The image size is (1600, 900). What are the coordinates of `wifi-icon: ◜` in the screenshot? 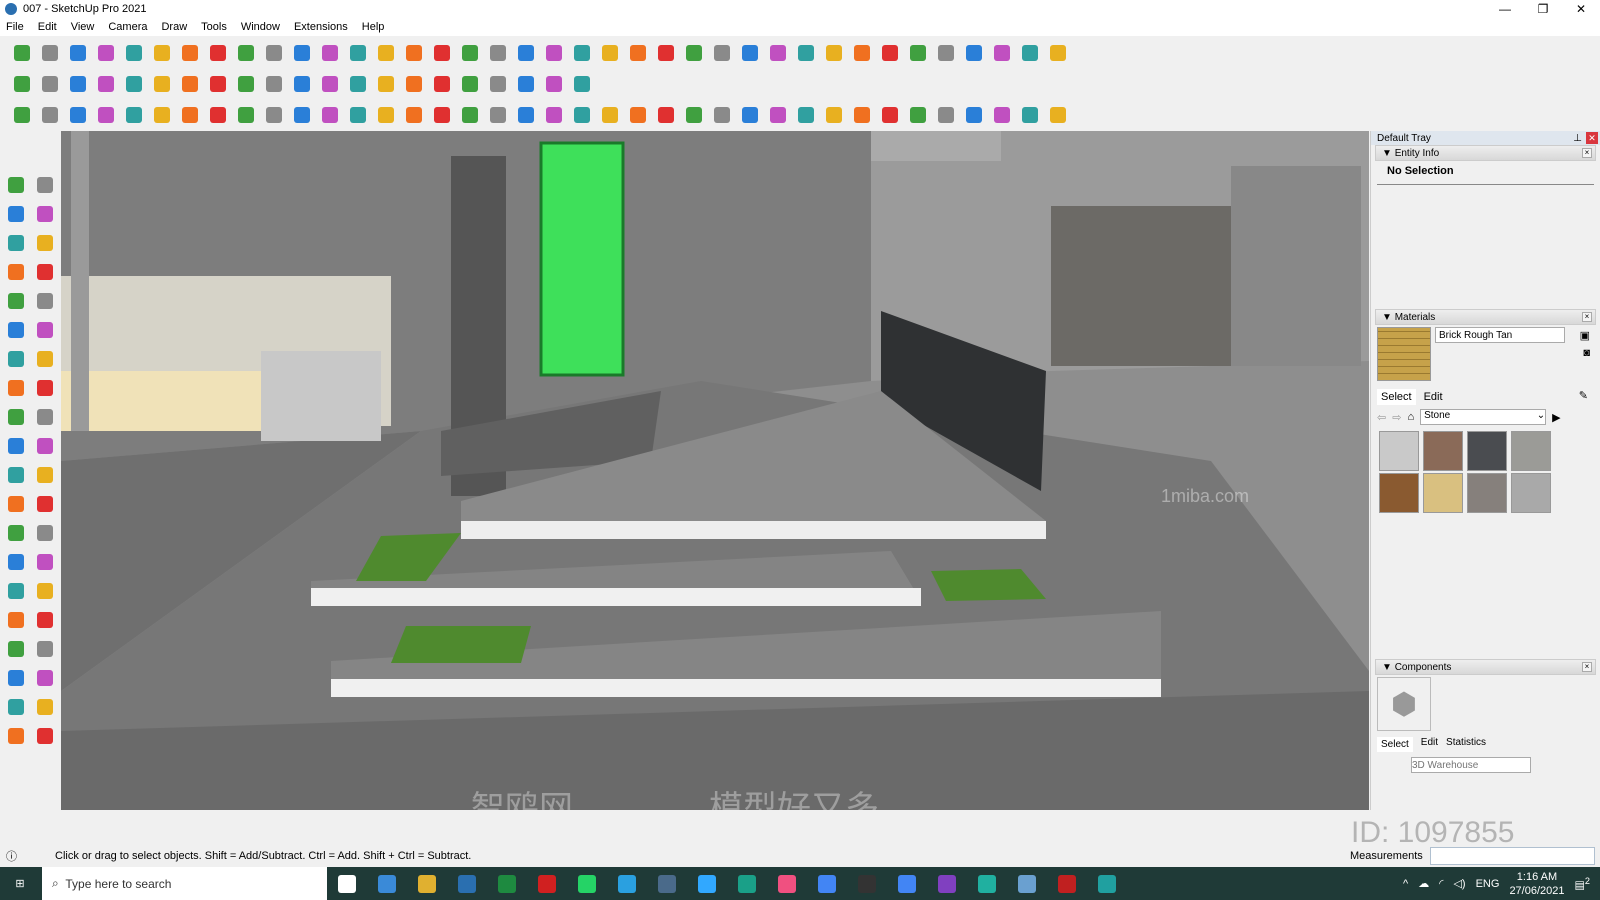 It's located at (1441, 883).